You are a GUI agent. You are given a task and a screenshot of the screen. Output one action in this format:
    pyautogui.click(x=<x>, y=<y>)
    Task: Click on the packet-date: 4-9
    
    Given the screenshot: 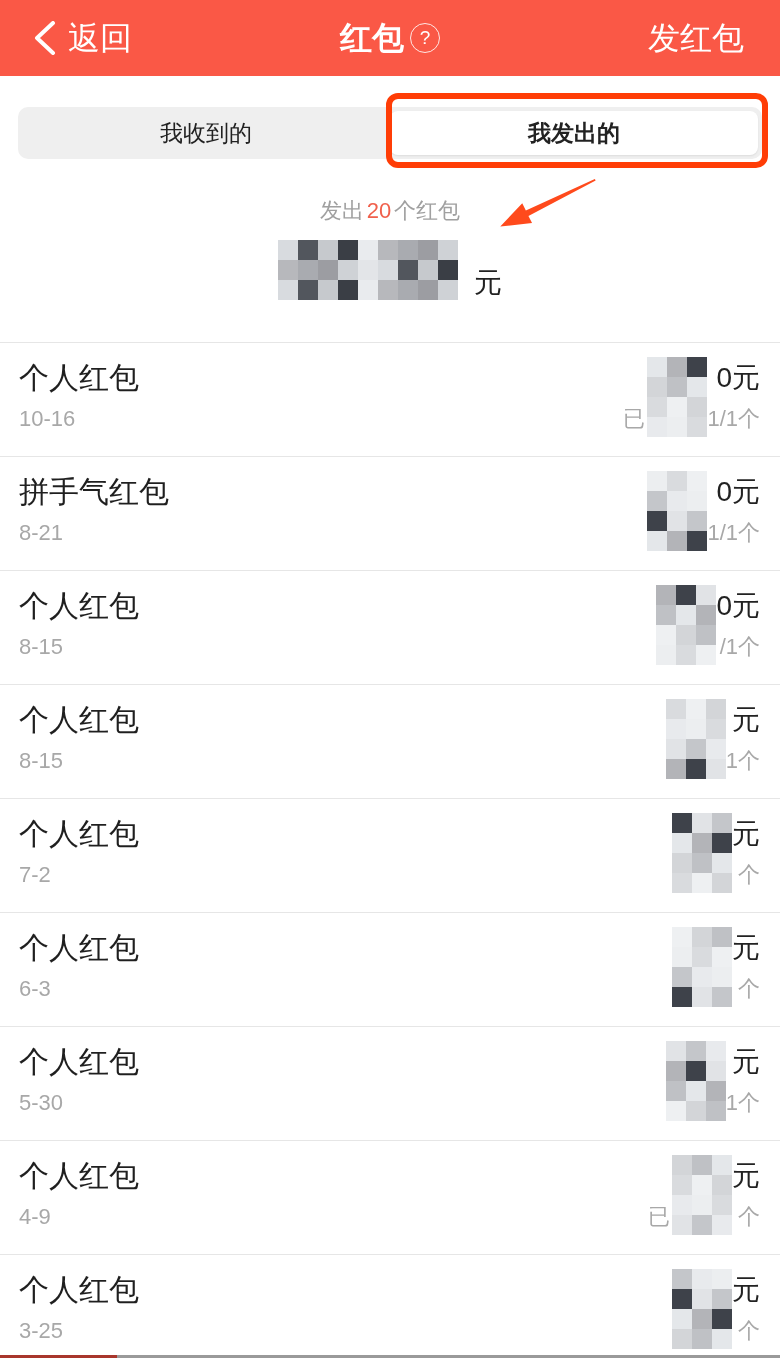 What is the action you would take?
    pyautogui.click(x=35, y=1217)
    